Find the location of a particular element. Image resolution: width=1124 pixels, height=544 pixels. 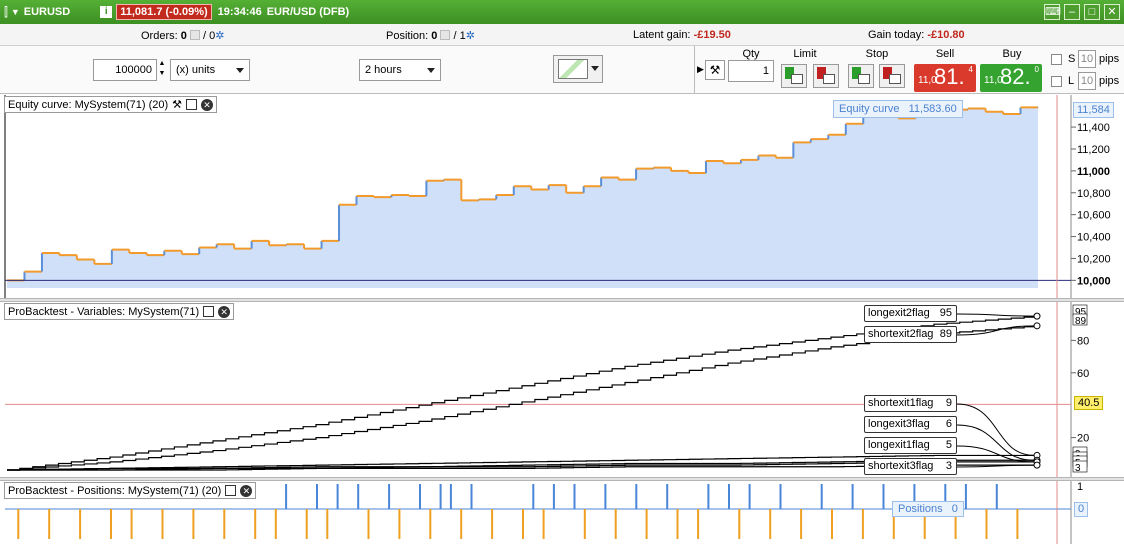

candles-icon: ⫿ is located at coordinates (6, 12).